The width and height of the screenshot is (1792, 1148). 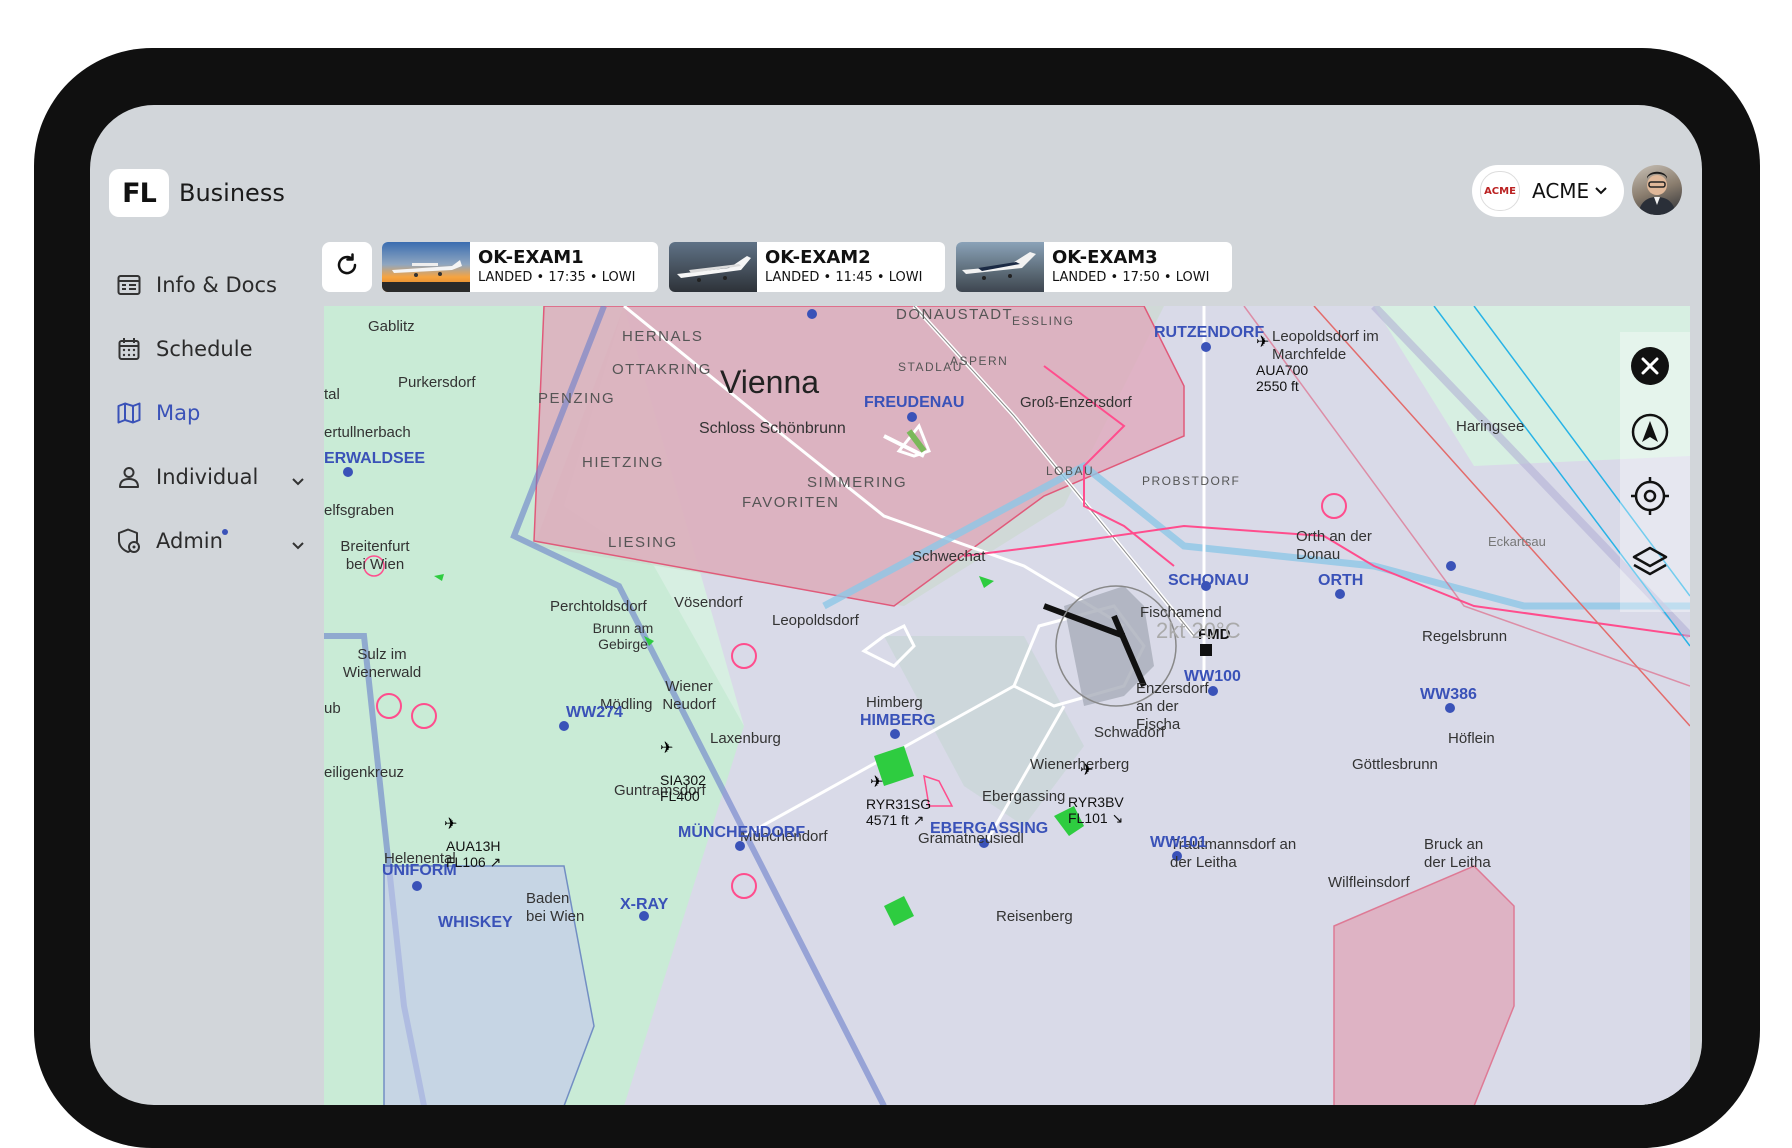 What do you see at coordinates (206, 285) in the screenshot?
I see `sidebar-item-info-docs: Info & Docs` at bounding box center [206, 285].